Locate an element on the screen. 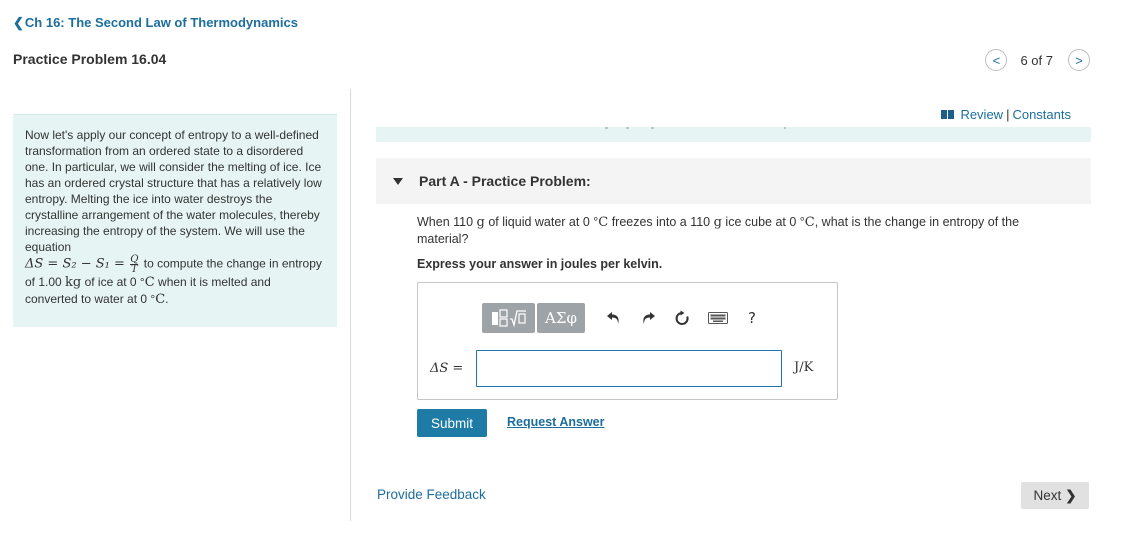  question-fragment: When 110 is located at coordinates (447, 222).